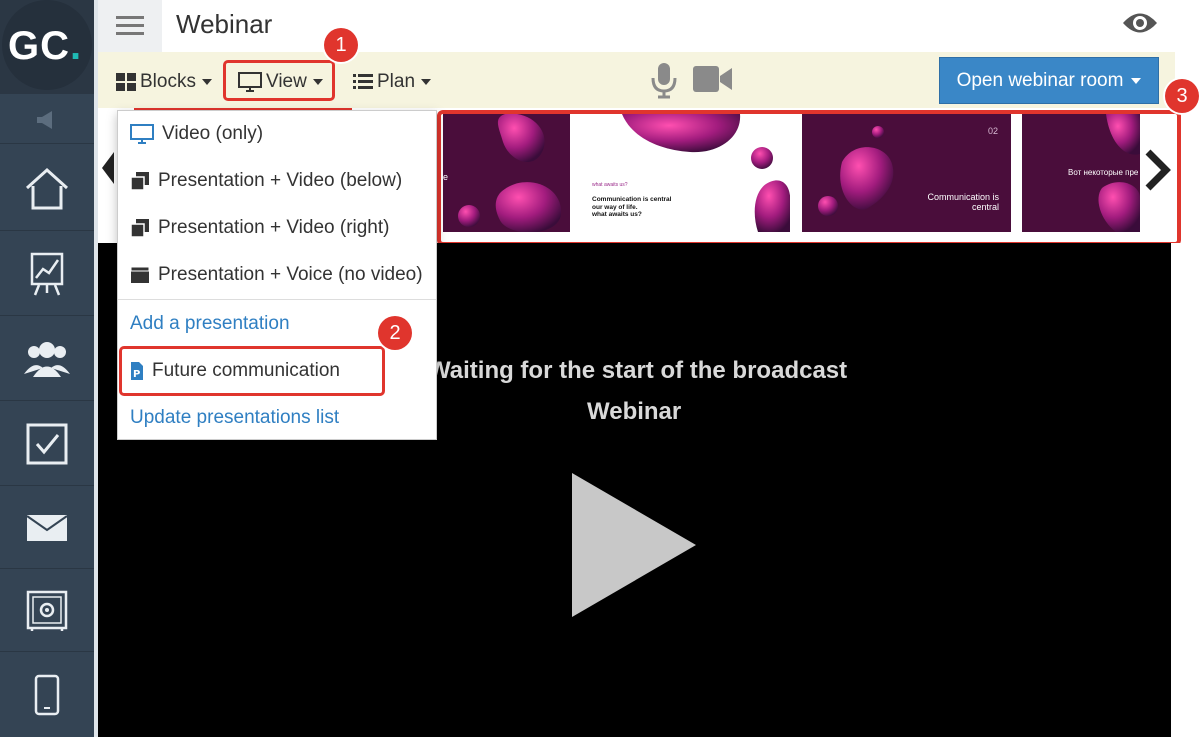  Describe the element at coordinates (274, 227) in the screenshot. I see `menu-item-label: Presentation + Video (right)` at that location.